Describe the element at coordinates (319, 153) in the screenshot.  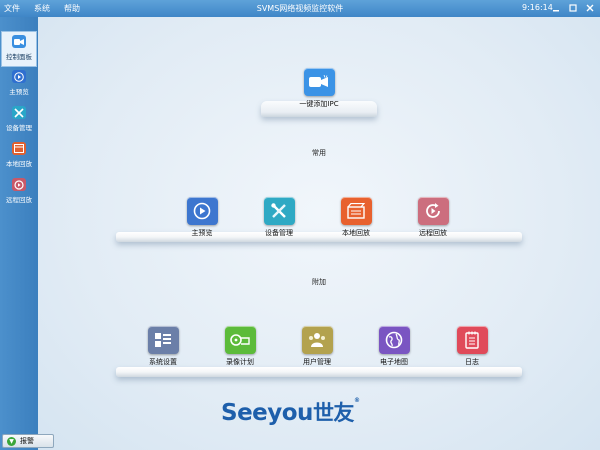
I see `section-common-label: 常用` at that location.